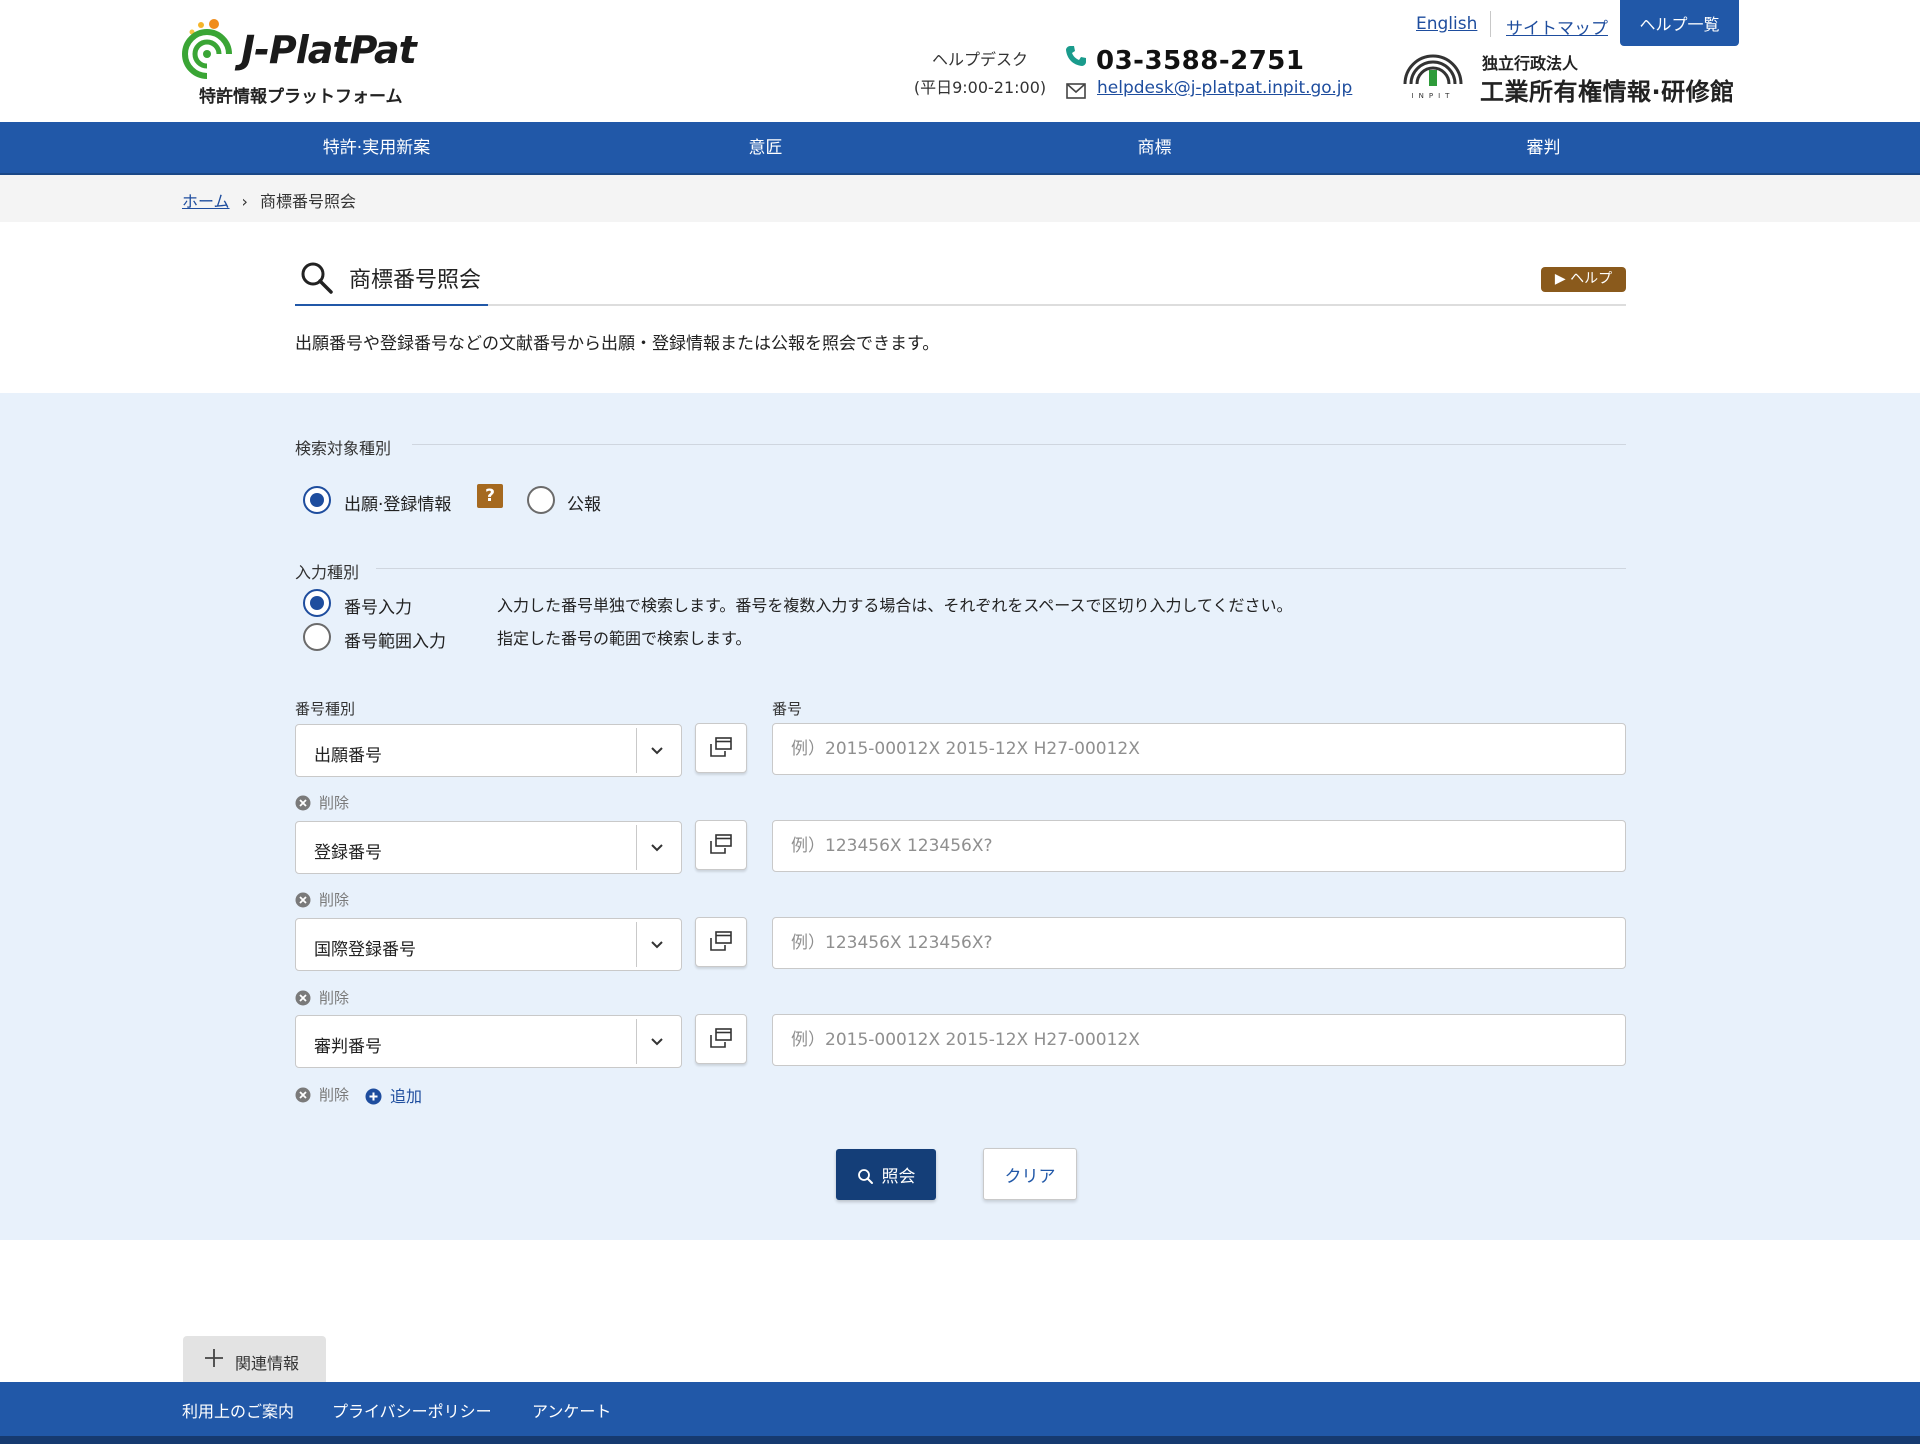 Image resolution: width=1920 pixels, height=1444 pixels. What do you see at coordinates (365, 950) in the screenshot?
I see `number-type-value: 国際登録番号` at bounding box center [365, 950].